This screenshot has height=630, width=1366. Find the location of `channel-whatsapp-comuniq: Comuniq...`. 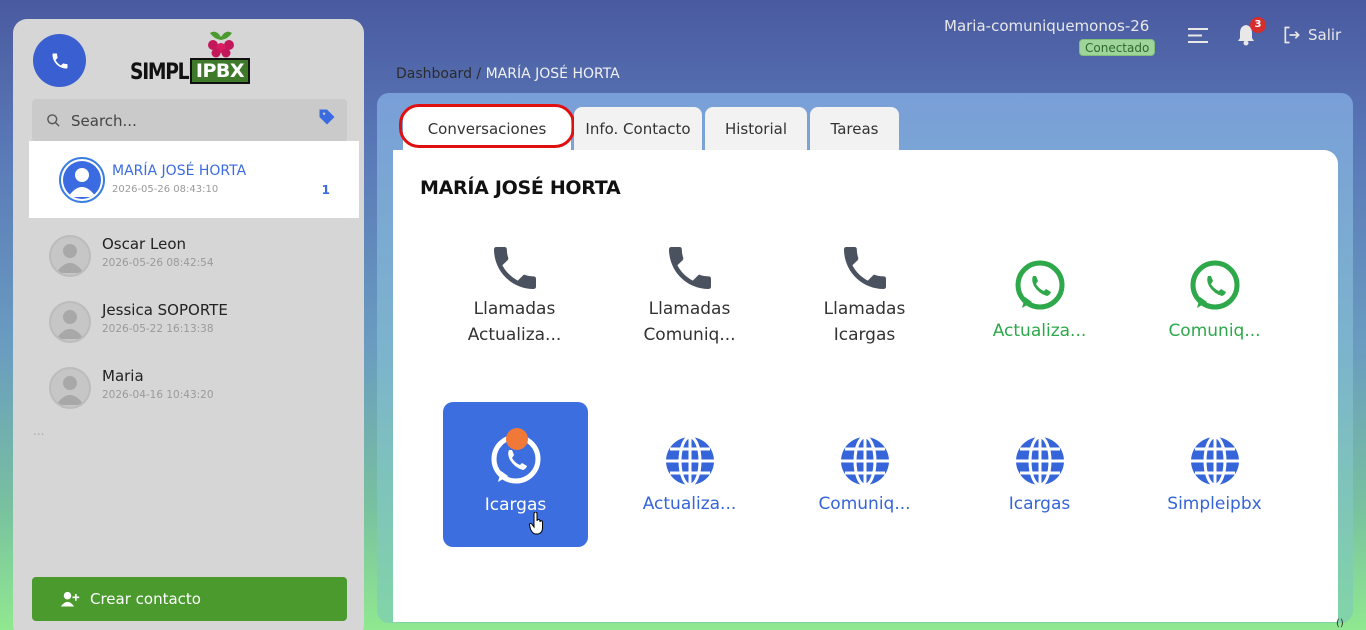

channel-whatsapp-comuniq: Comuniq... is located at coordinates (1214, 330).